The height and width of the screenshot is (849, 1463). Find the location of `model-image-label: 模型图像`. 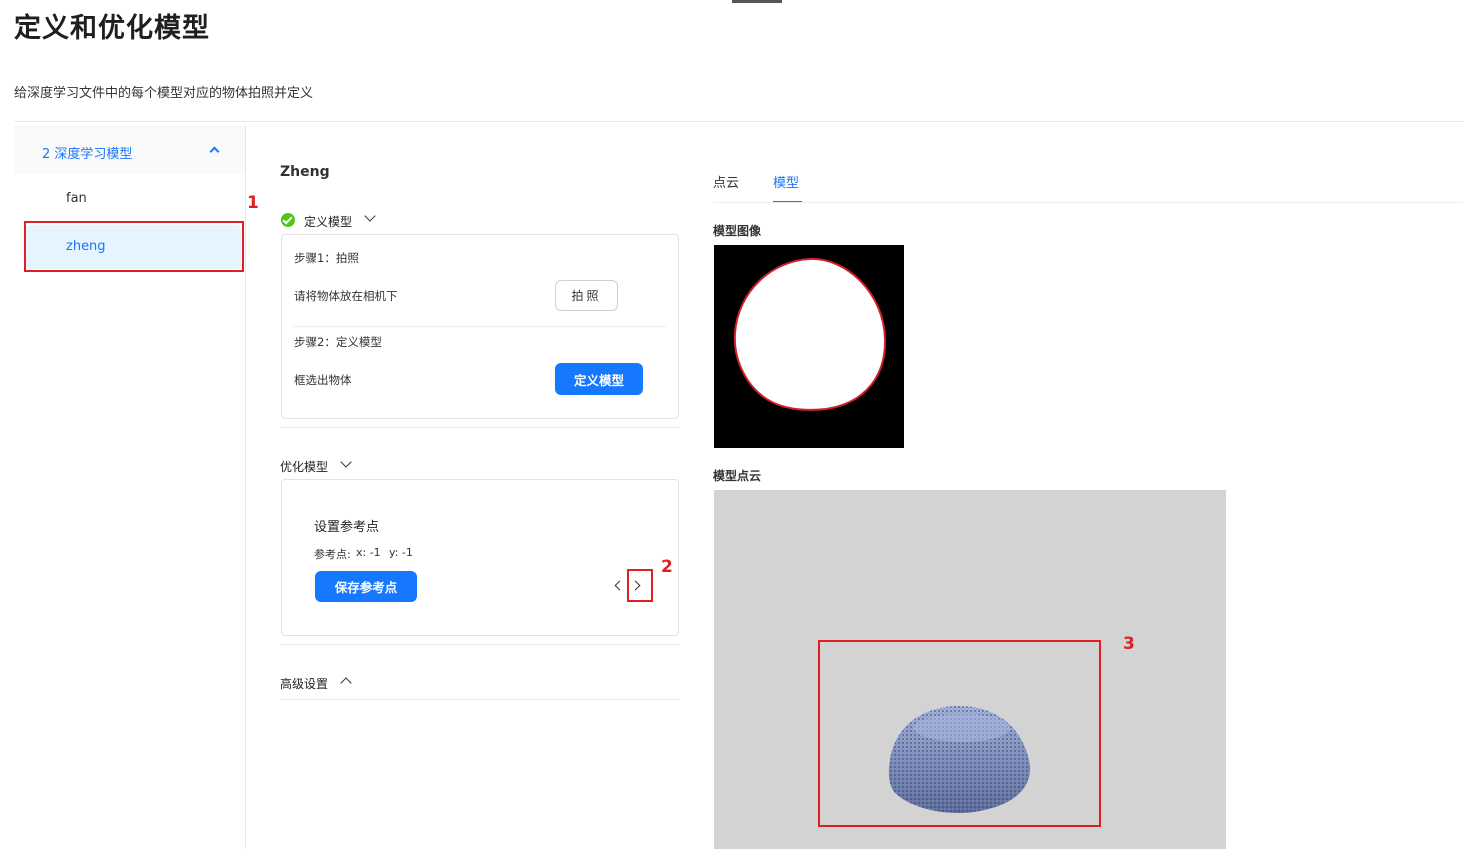

model-image-label: 模型图像 is located at coordinates (737, 231).